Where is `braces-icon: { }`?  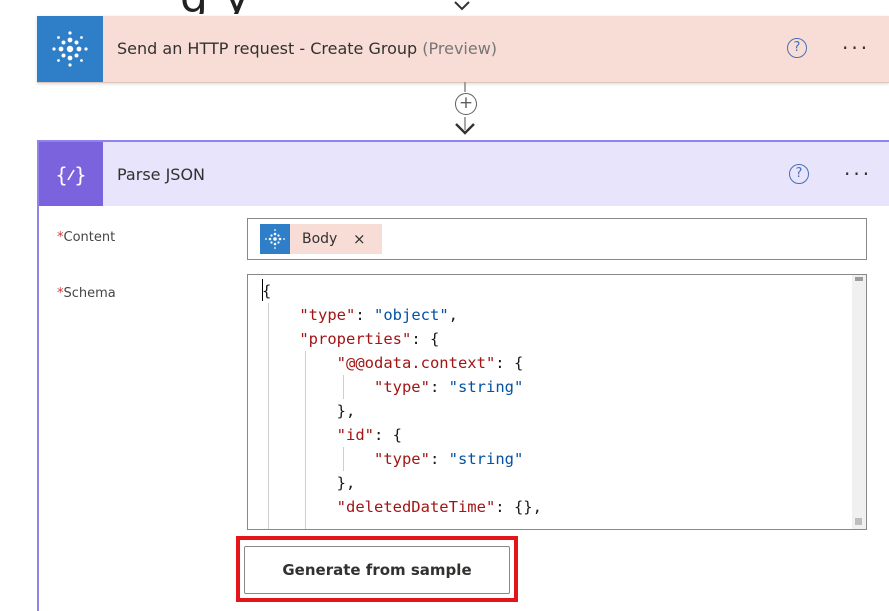
braces-icon: { } is located at coordinates (71, 174).